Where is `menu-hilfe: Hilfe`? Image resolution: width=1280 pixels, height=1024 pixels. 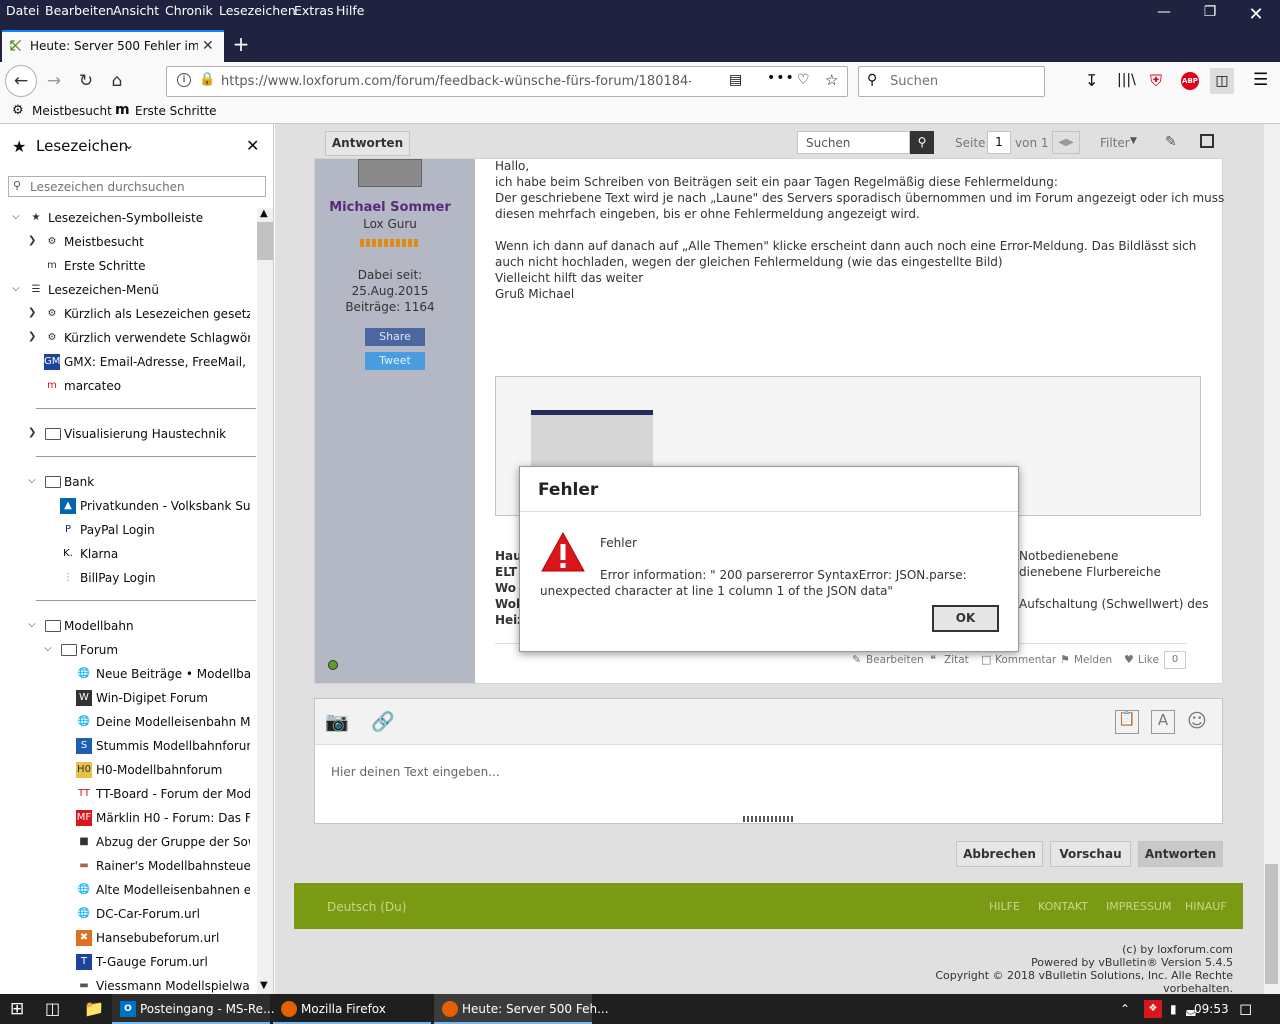 menu-hilfe: Hilfe is located at coordinates (350, 10).